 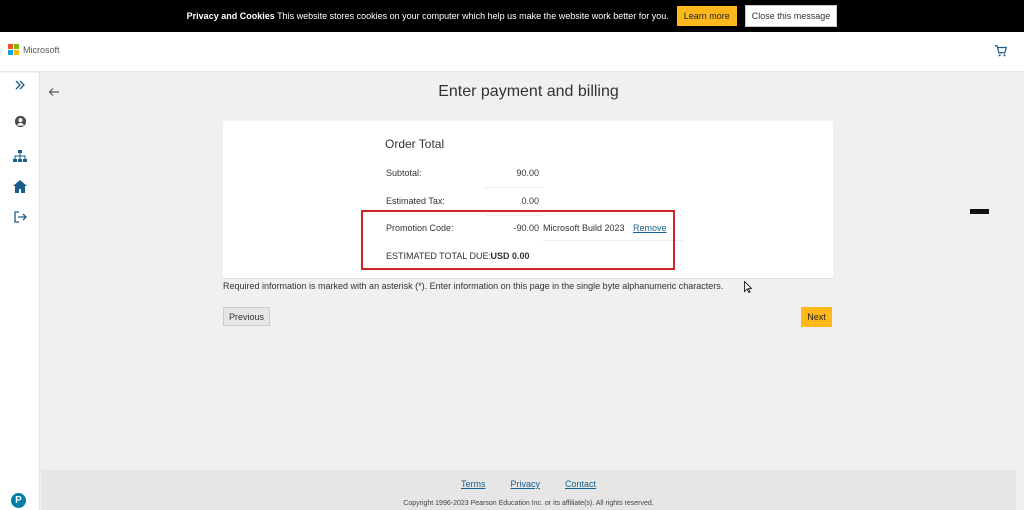 I want to click on mouse-cursor-icon, so click(x=748, y=287).